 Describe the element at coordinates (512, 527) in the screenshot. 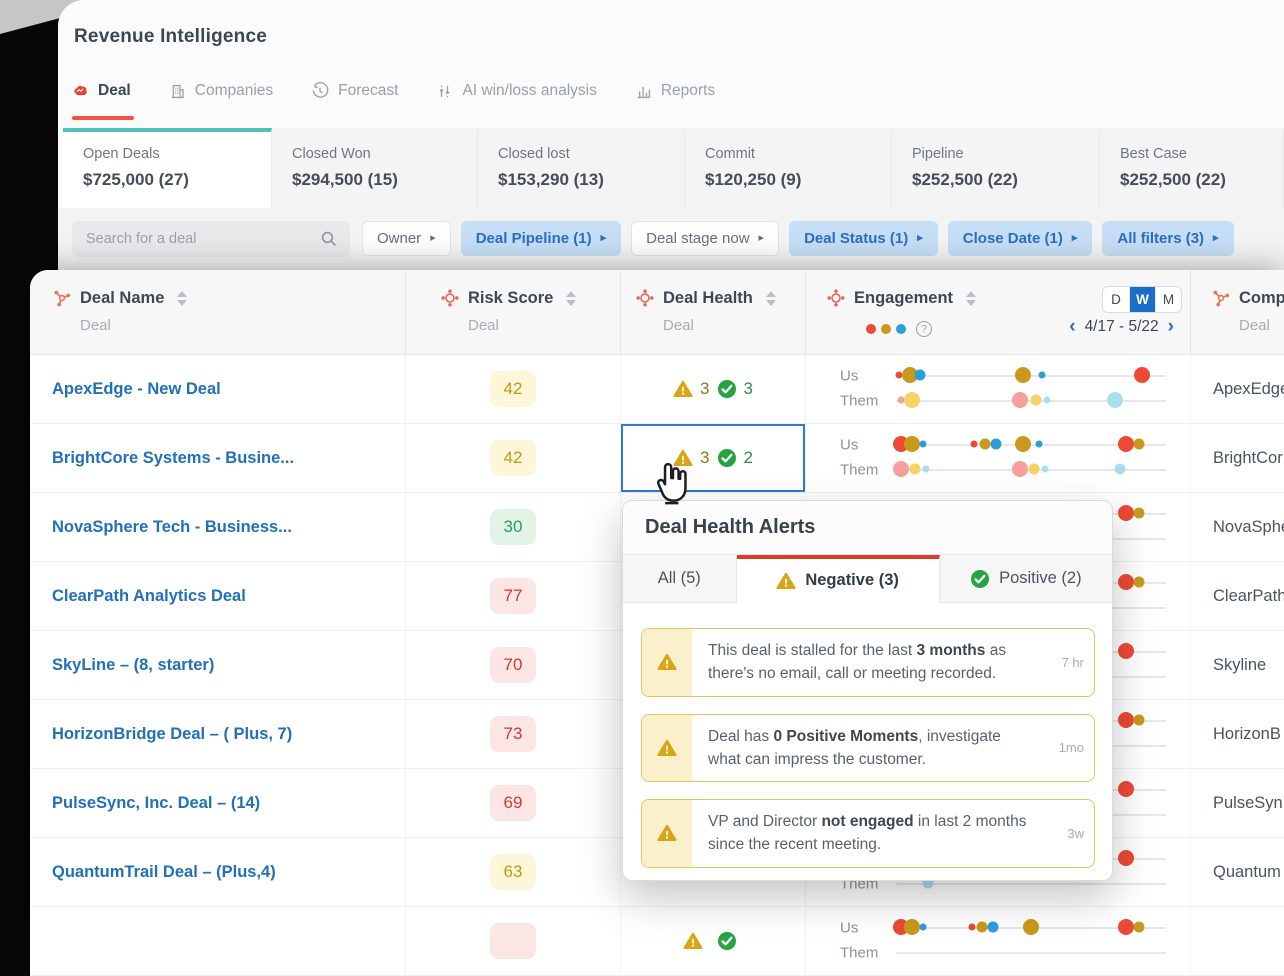

I see `risk-score-cell: 30` at that location.